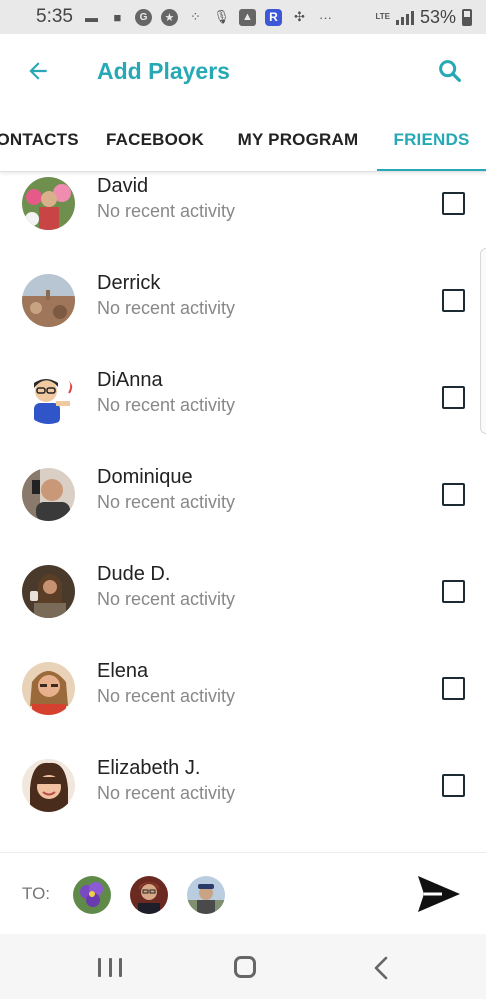 The image size is (486, 999). What do you see at coordinates (243, 214) in the screenshot?
I see `list-item: David No recent activity` at bounding box center [243, 214].